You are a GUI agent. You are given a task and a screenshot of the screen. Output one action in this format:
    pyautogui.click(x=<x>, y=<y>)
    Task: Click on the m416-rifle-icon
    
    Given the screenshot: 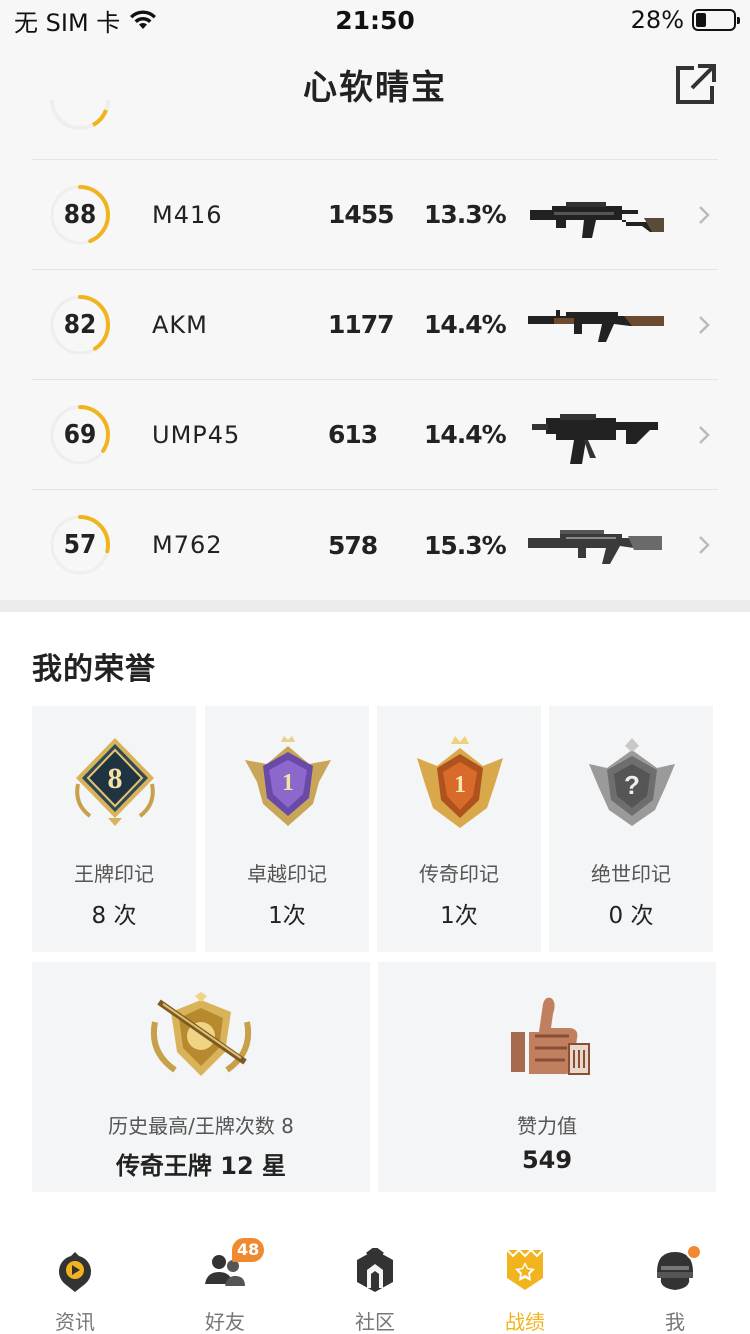 What is the action you would take?
    pyautogui.click(x=597, y=220)
    